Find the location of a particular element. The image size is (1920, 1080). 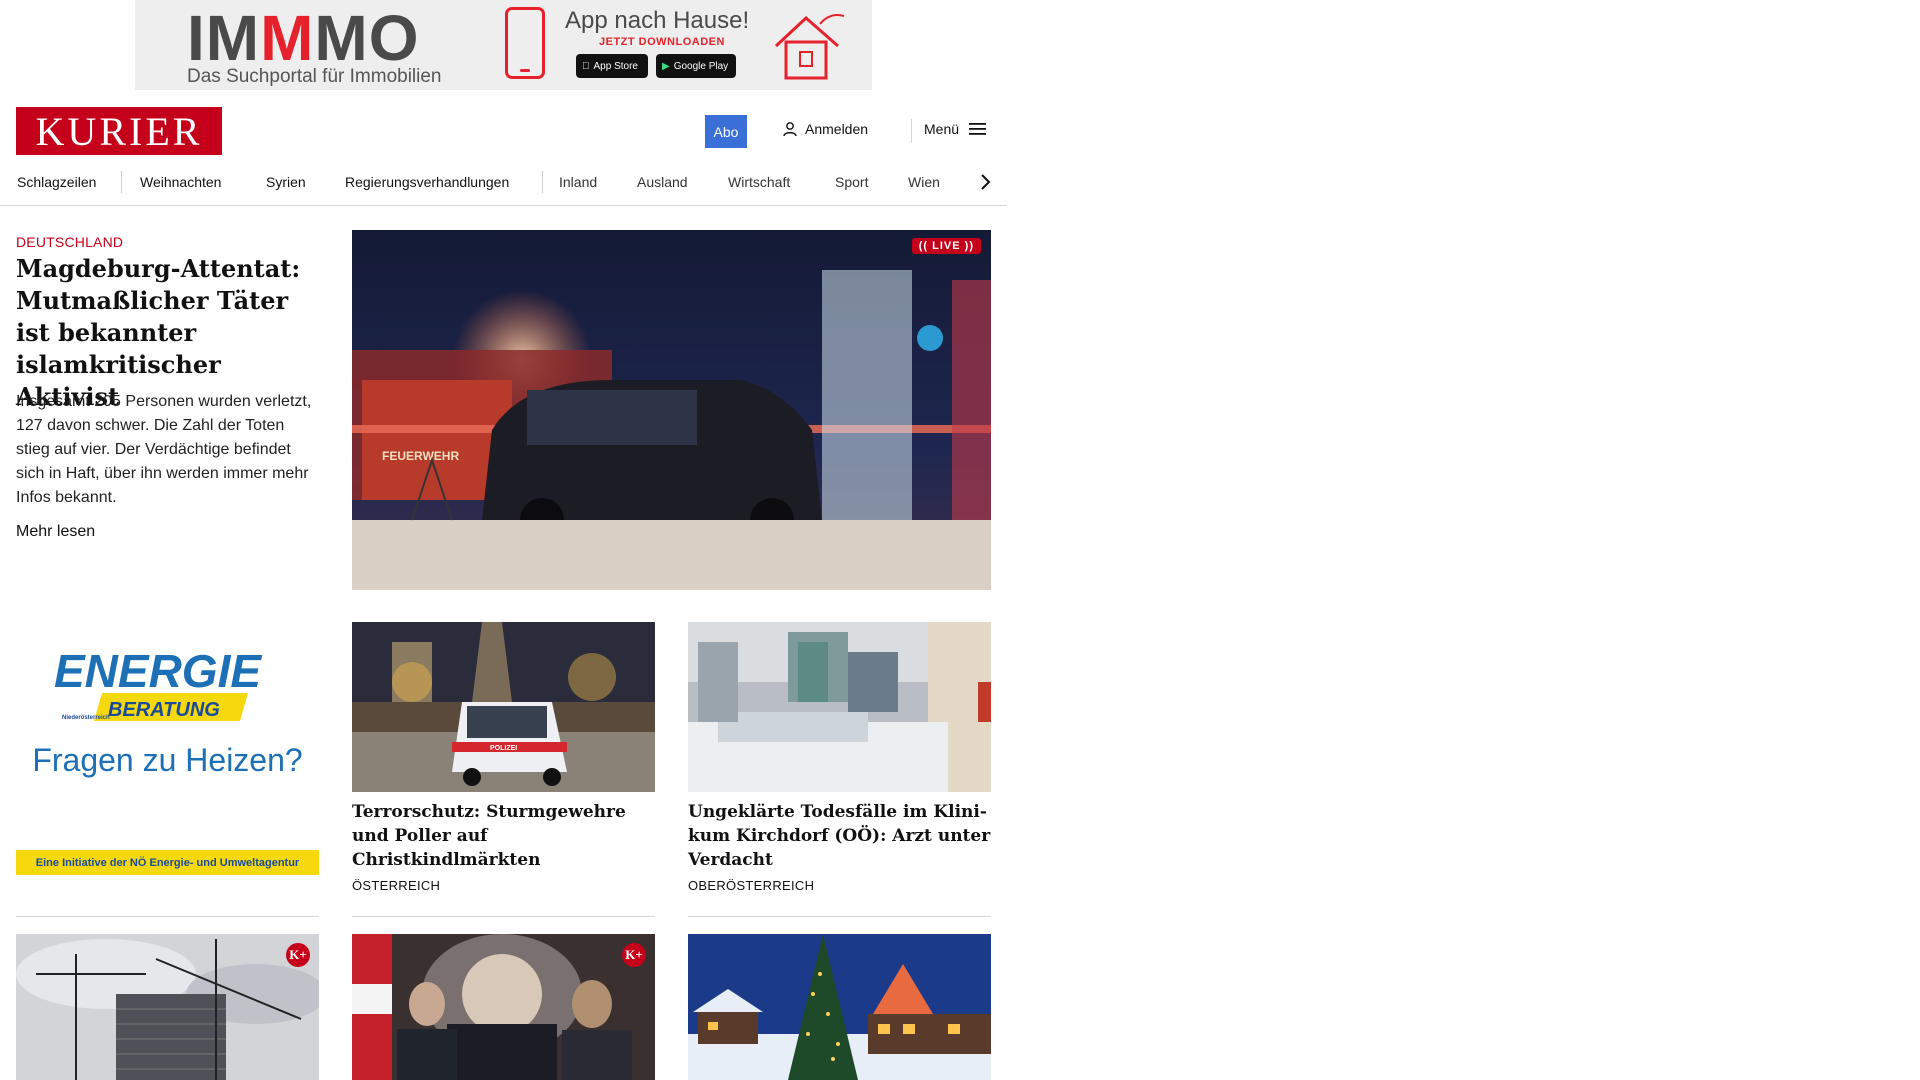

bottom-card-politics: K+ is located at coordinates (503, 1007).